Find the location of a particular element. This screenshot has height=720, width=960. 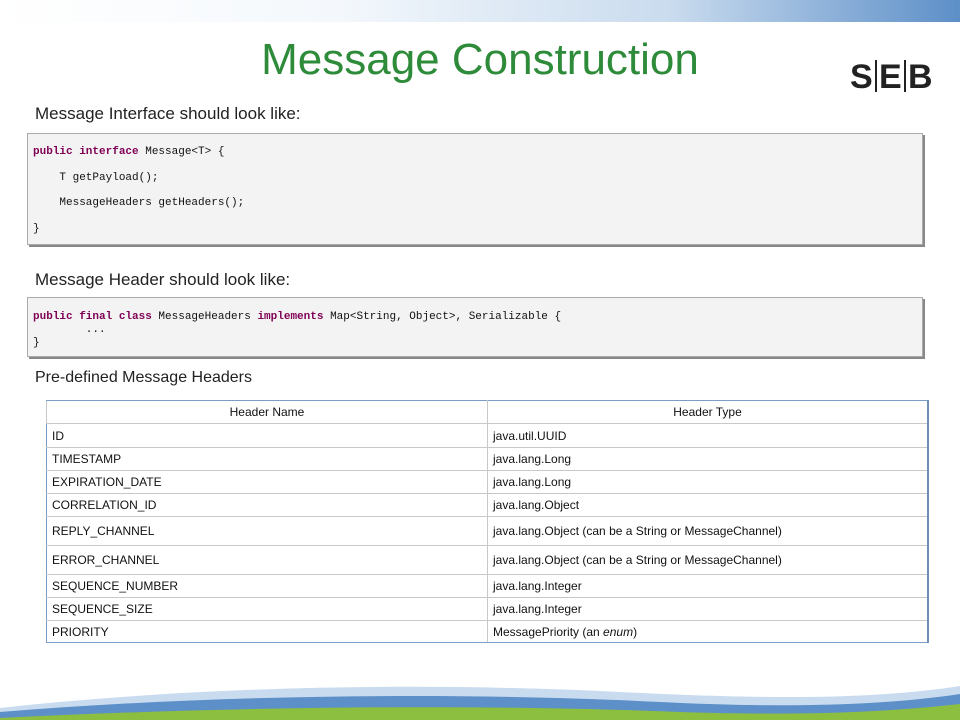

cell-header-name: SEQUENCE_NUMBER is located at coordinates (267, 586).